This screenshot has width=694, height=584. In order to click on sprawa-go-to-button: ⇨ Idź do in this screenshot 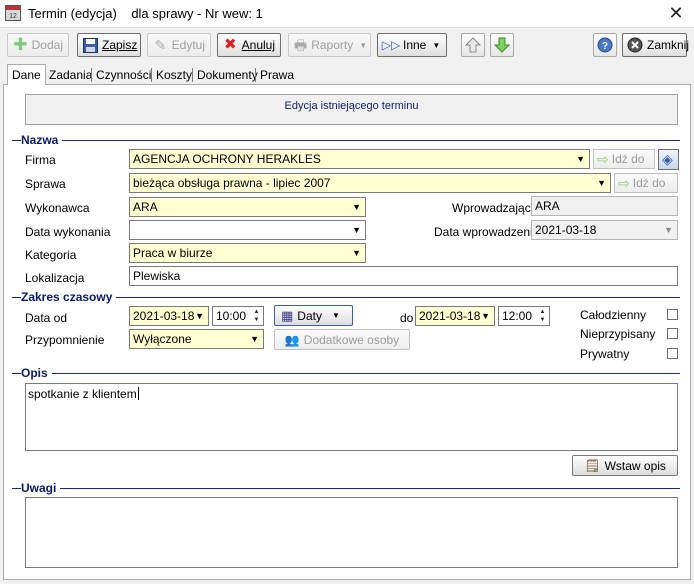, I will do `click(646, 183)`.